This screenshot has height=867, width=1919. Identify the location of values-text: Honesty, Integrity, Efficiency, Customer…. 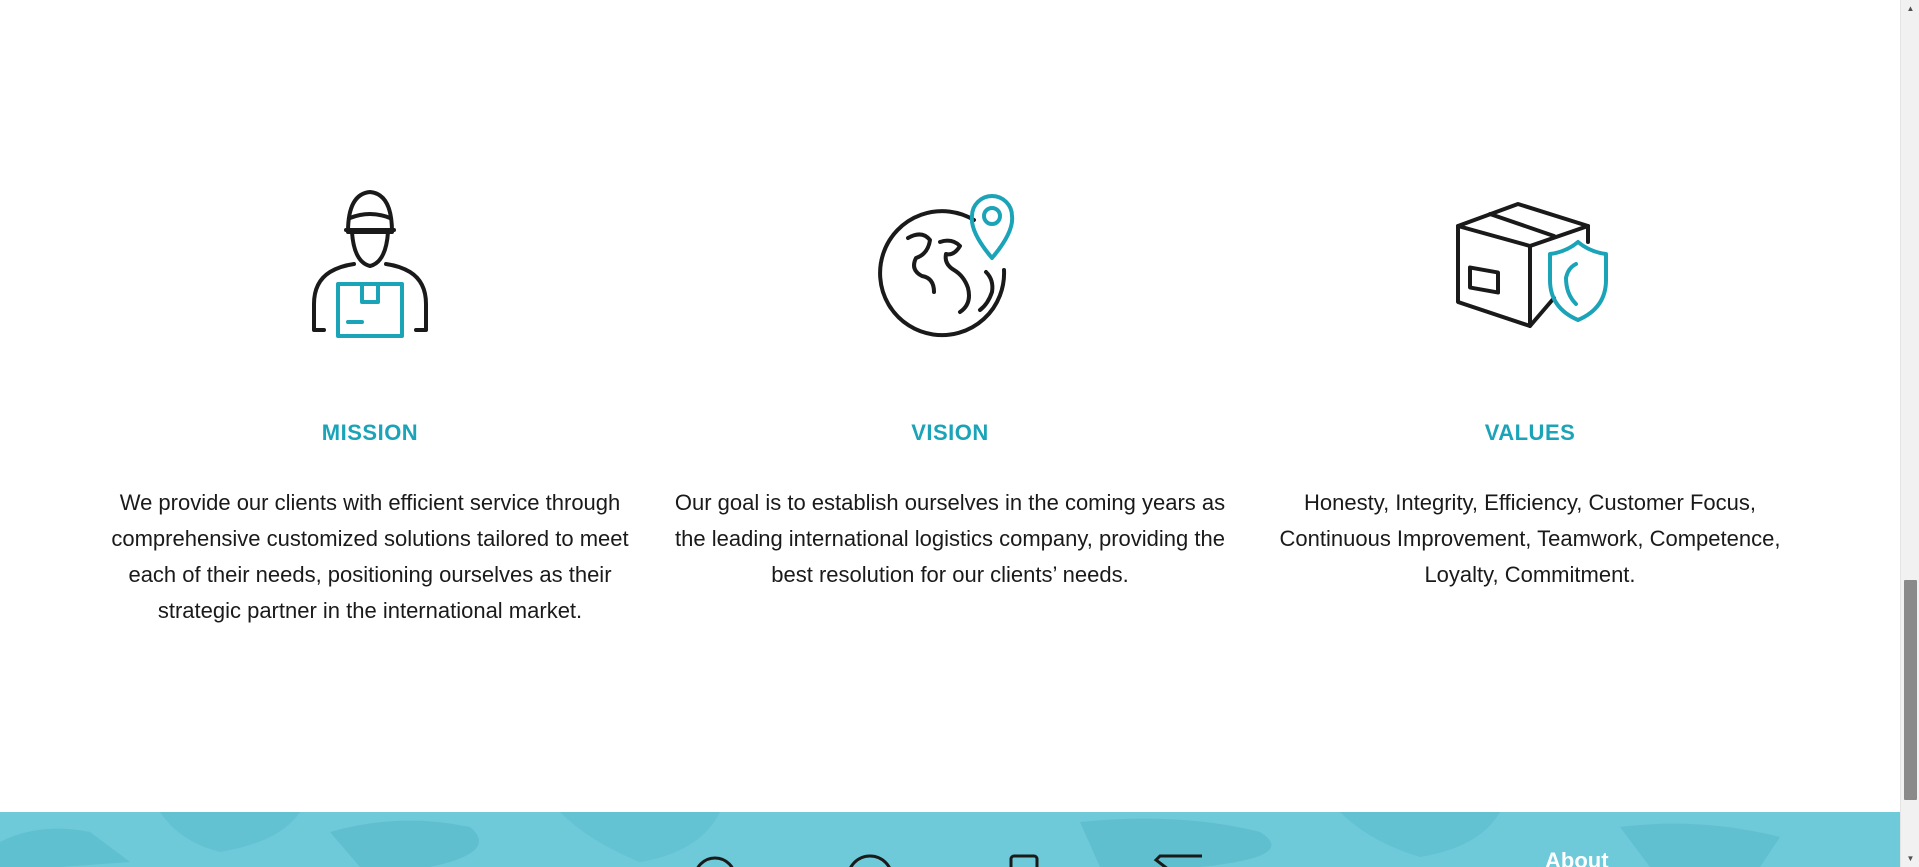
(1530, 538).